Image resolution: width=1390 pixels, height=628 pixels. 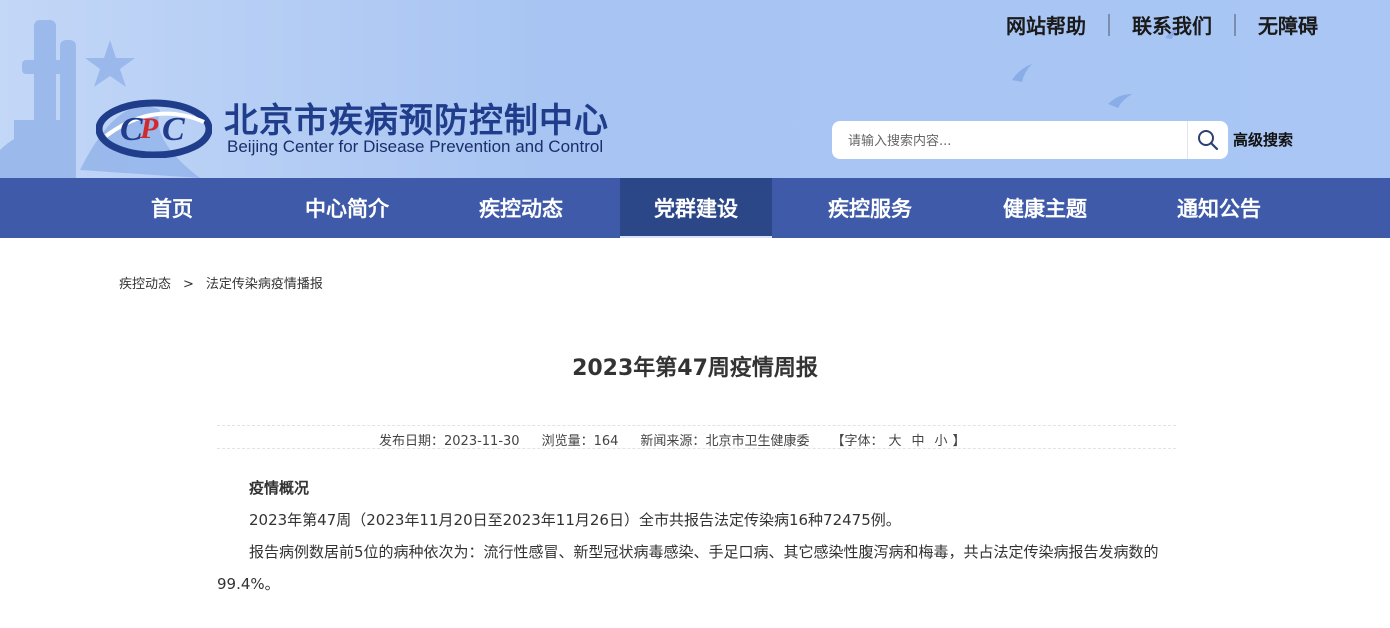 I want to click on search-icon, so click(x=1208, y=140).